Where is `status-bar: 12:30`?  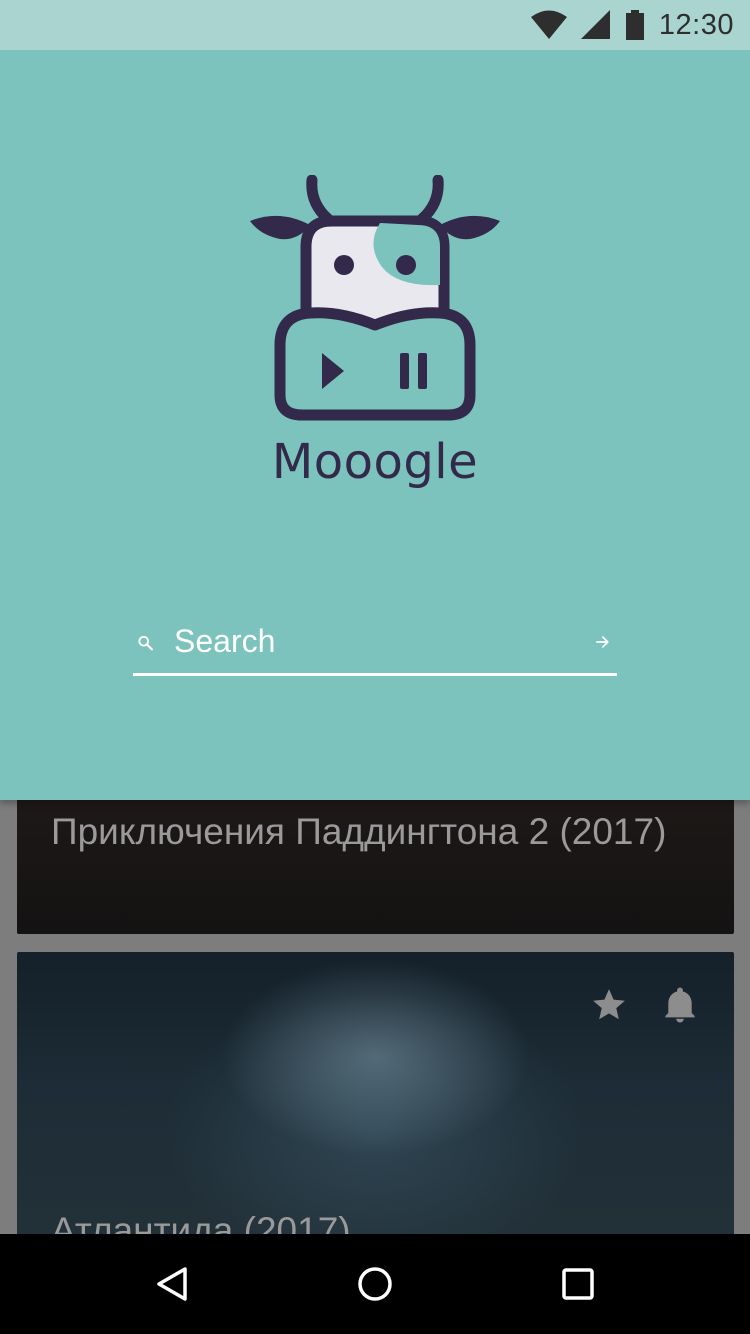 status-bar: 12:30 is located at coordinates (375, 25).